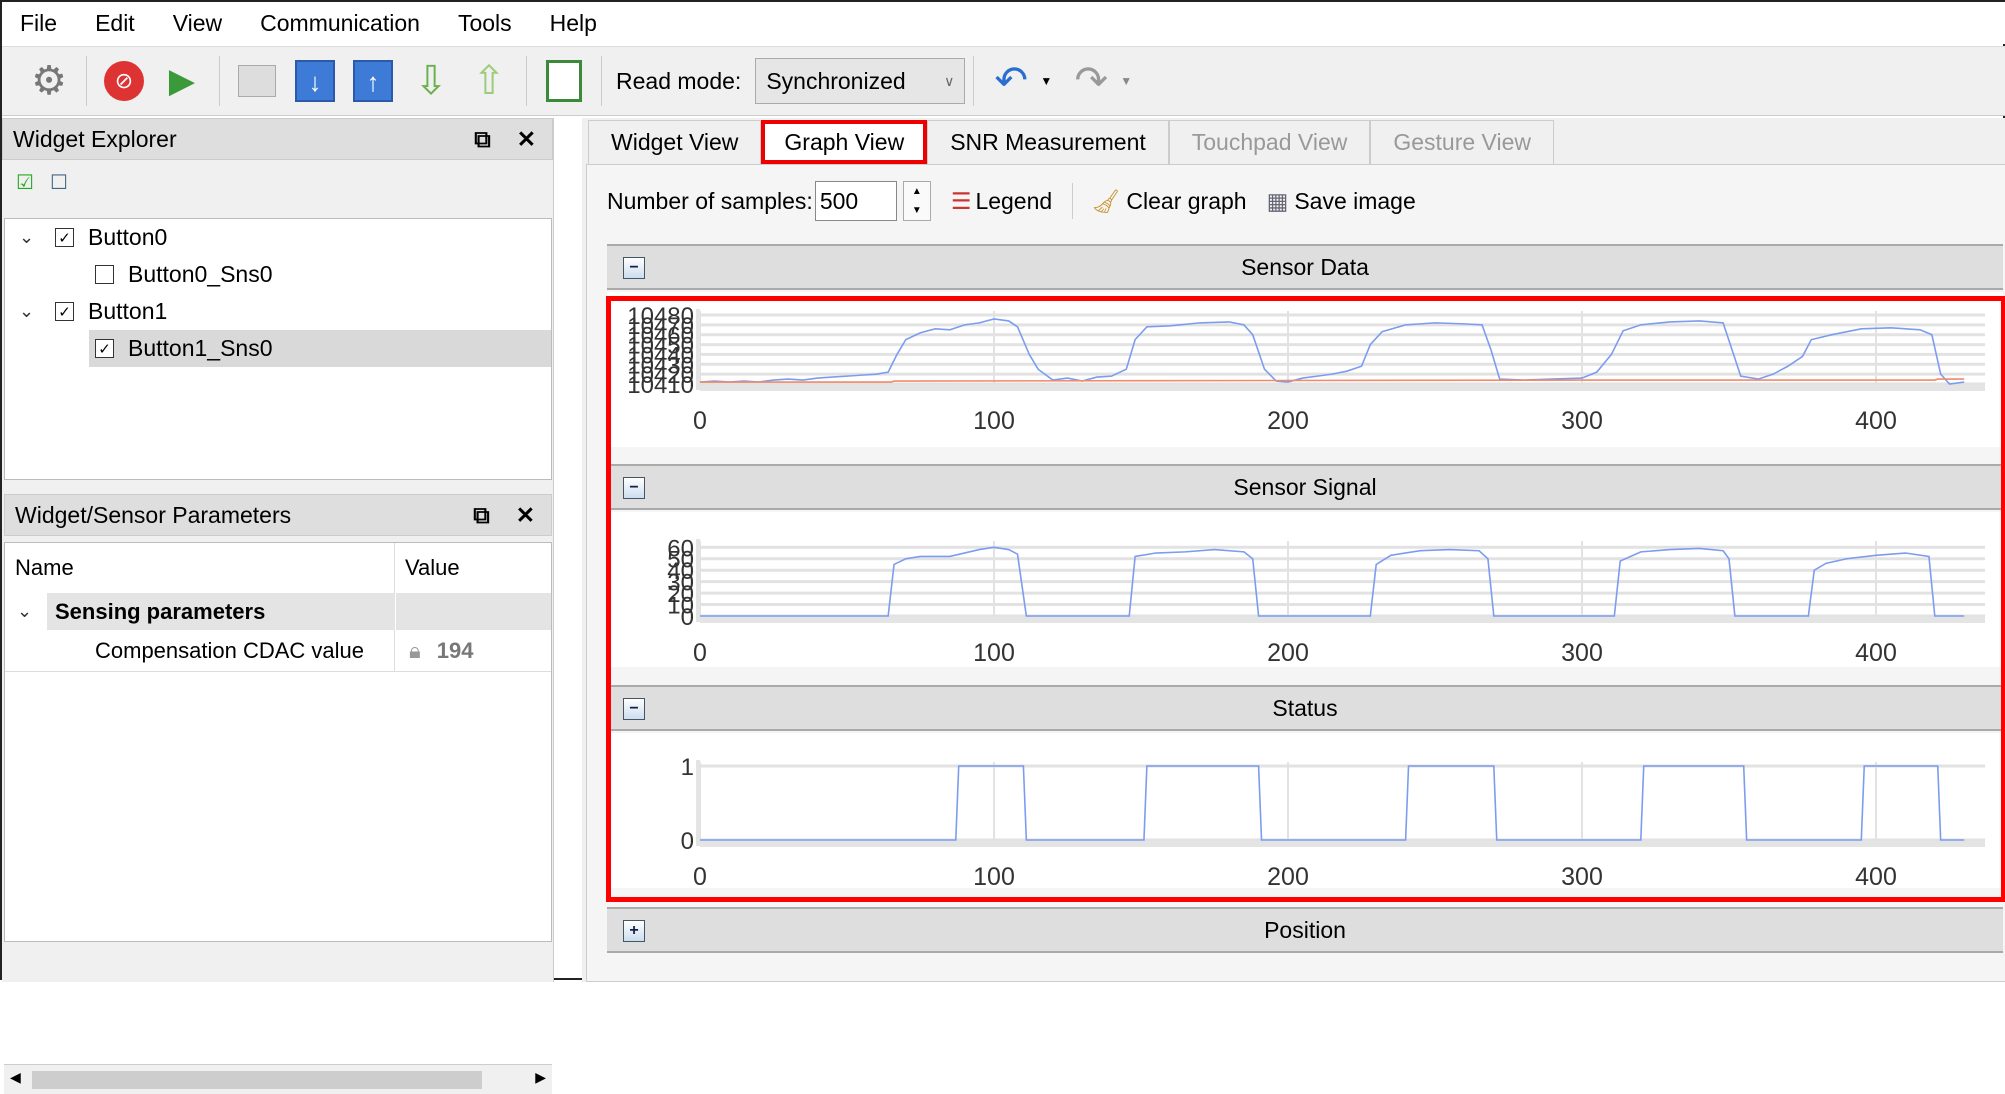  I want to click on stop-icon: ⊘, so click(124, 81).